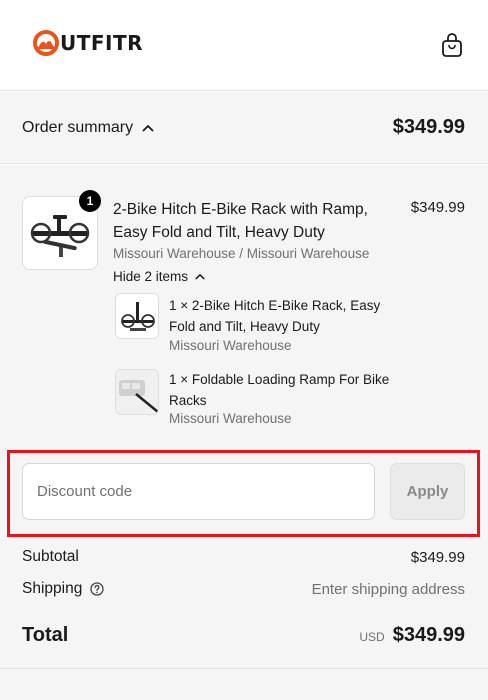  I want to click on apply-discount-button: Apply, so click(427, 491).